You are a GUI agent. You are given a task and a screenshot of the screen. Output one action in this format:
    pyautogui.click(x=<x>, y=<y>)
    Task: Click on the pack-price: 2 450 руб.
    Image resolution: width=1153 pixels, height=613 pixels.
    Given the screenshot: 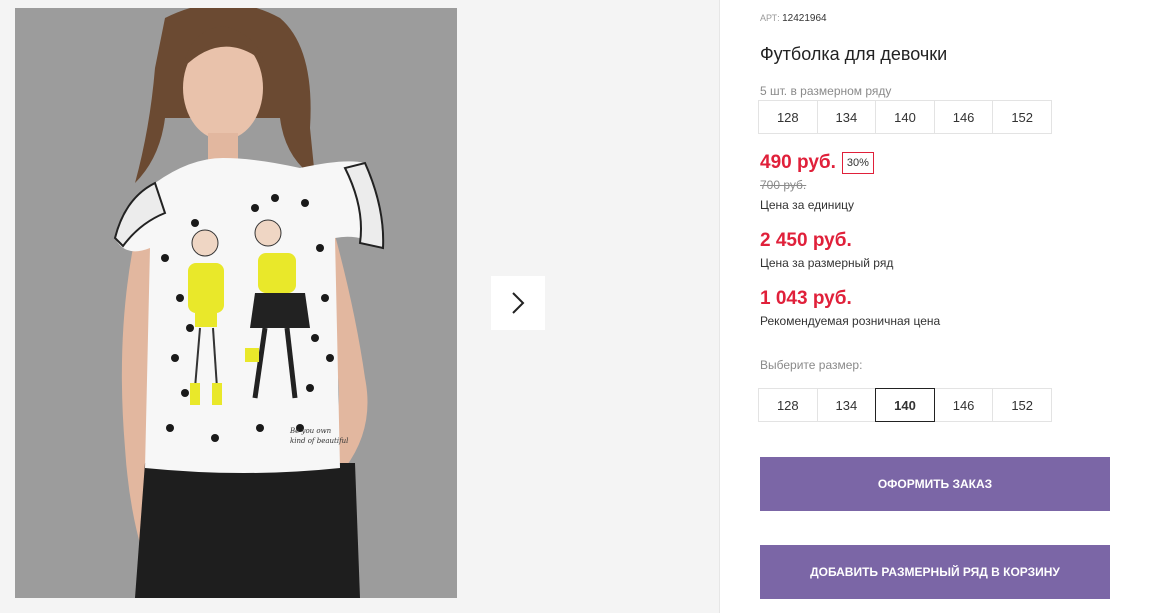 What is the action you would take?
    pyautogui.click(x=806, y=240)
    